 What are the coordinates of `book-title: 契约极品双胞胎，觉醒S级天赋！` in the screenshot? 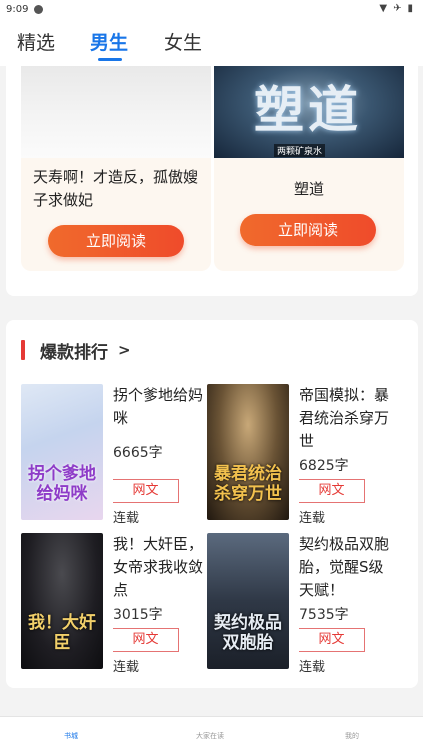 It's located at (344, 567).